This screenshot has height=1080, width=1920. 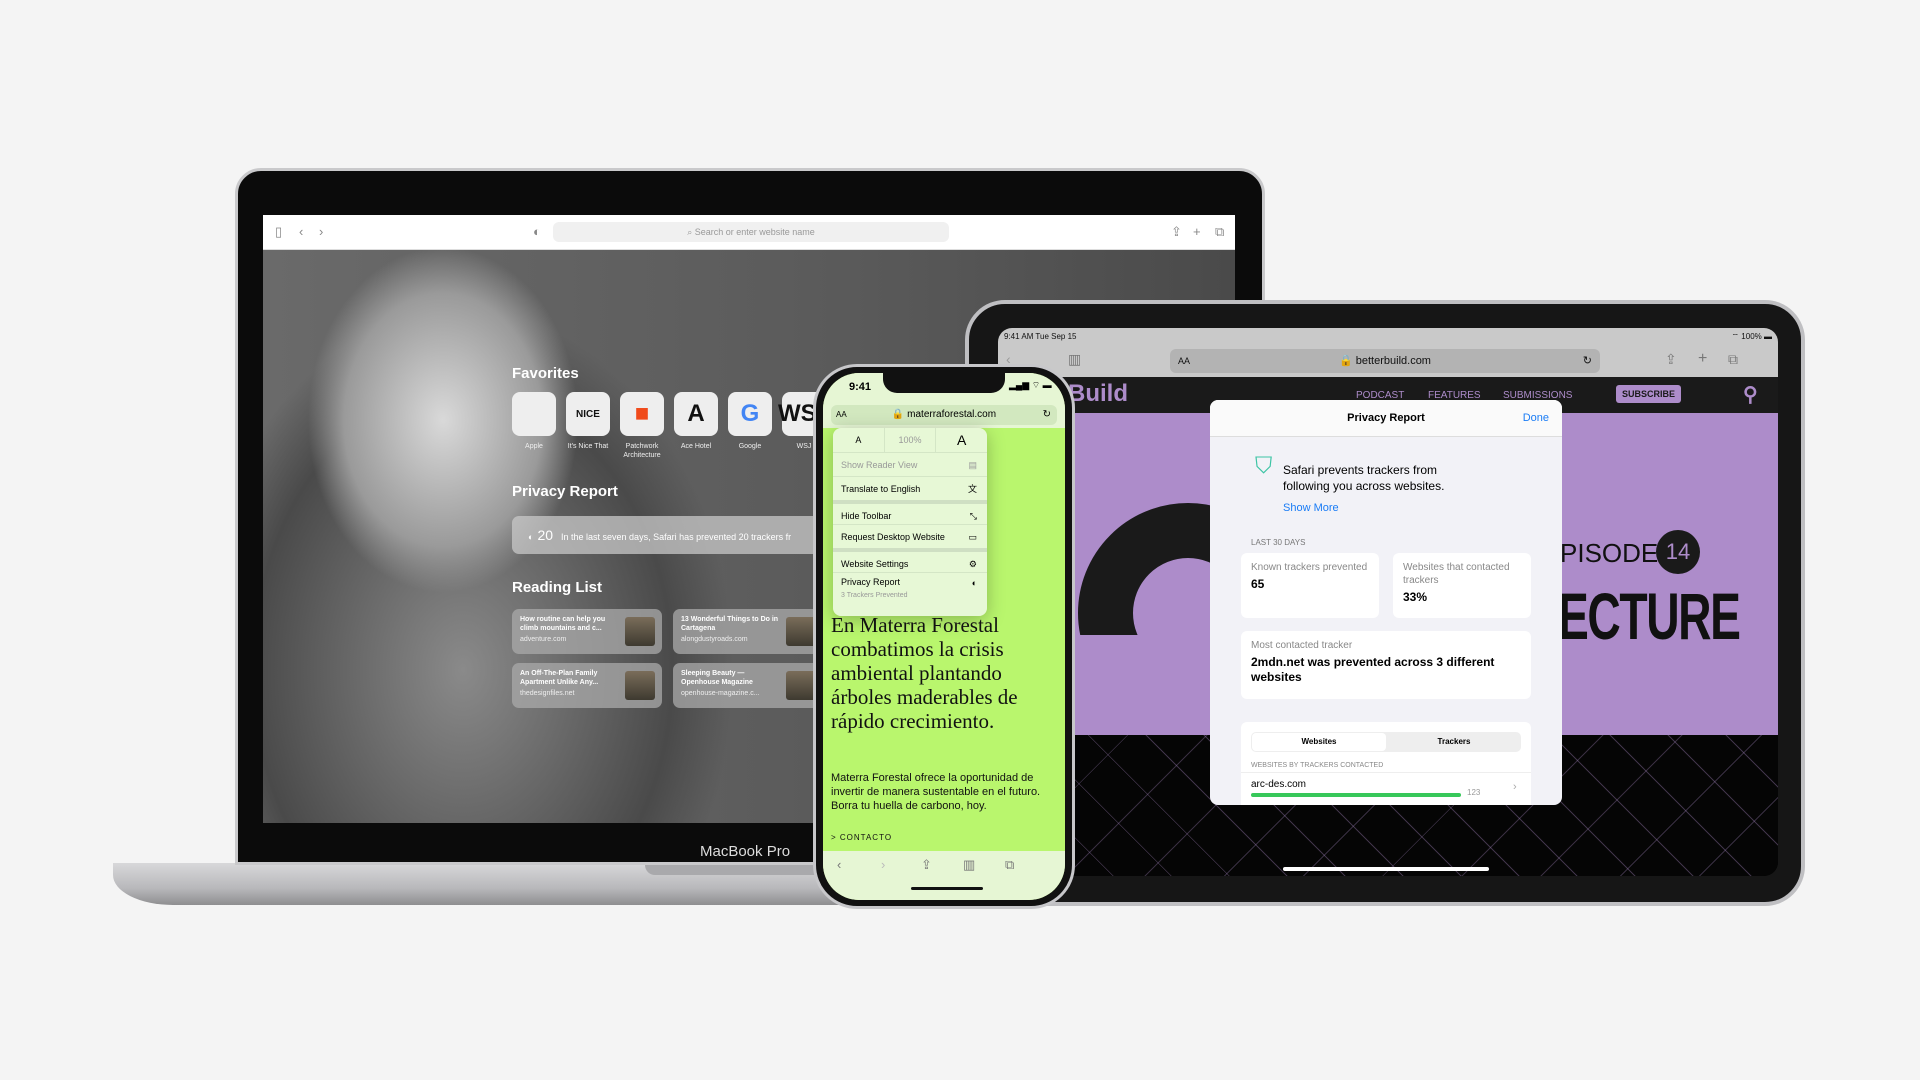 What do you see at coordinates (565, 491) in the screenshot?
I see `privacy-report-title: Privacy Report` at bounding box center [565, 491].